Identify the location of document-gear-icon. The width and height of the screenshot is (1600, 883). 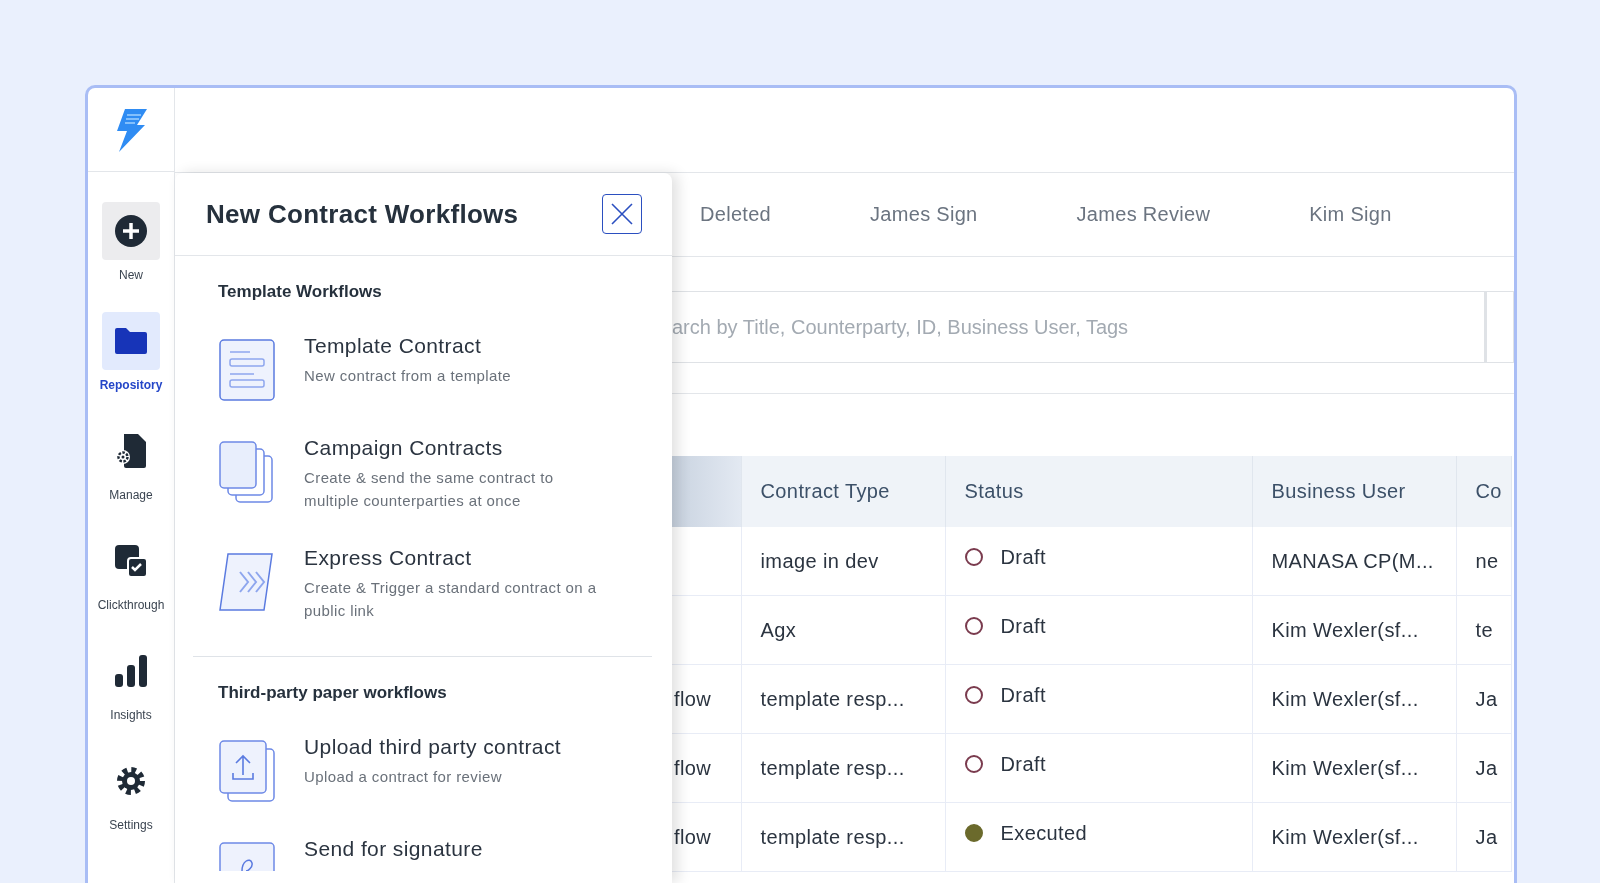
(131, 451).